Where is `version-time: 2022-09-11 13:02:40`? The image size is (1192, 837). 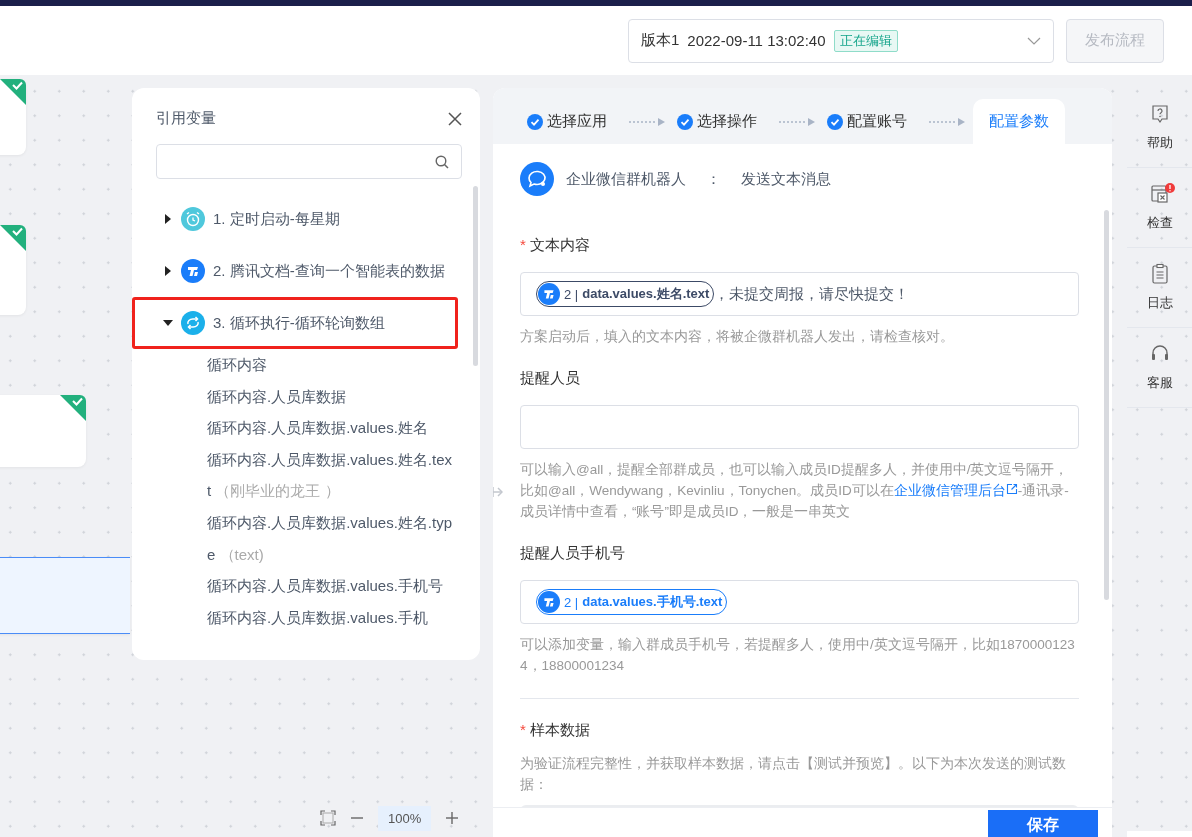
version-time: 2022-09-11 13:02:40 is located at coordinates (756, 40).